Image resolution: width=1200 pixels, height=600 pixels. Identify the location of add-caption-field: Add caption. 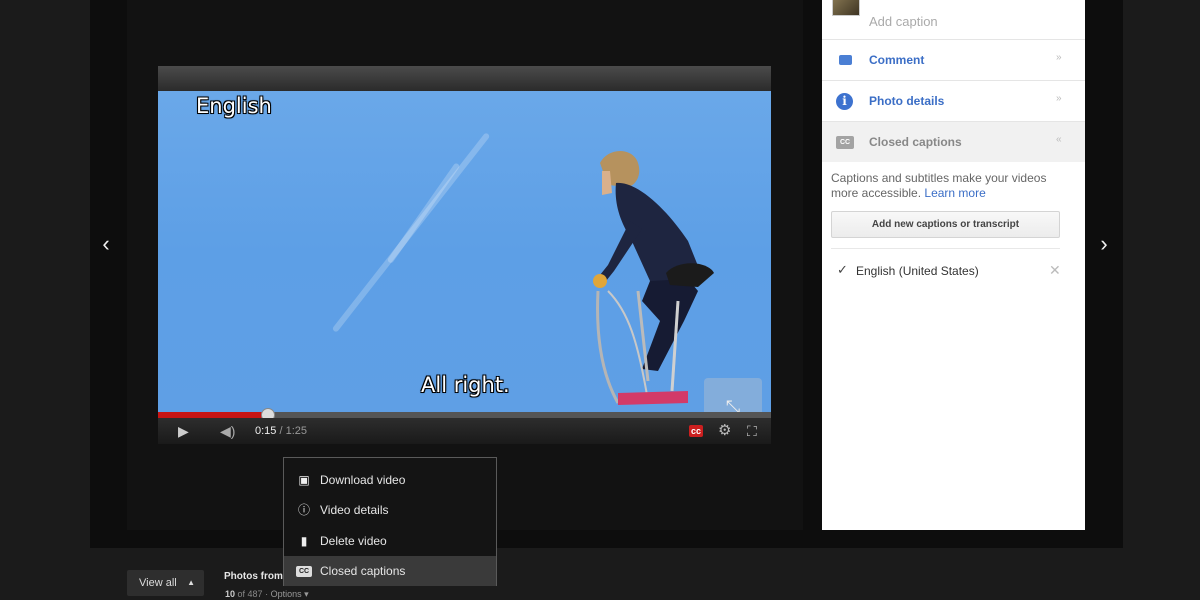
(903, 21).